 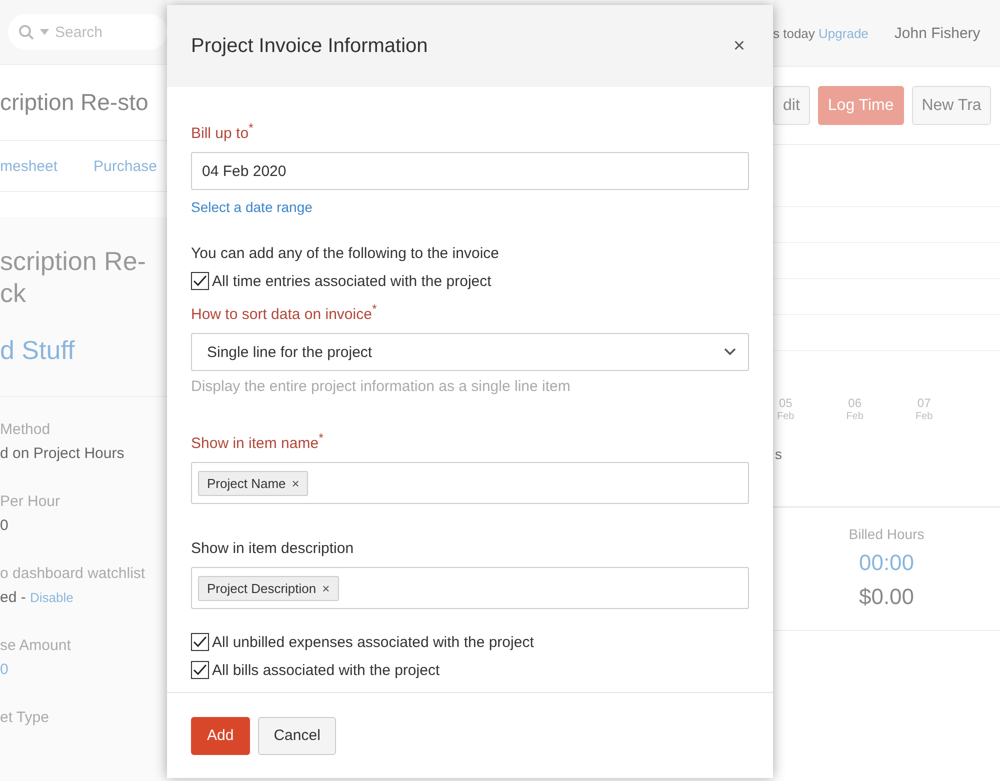 What do you see at coordinates (779, 455) in the screenshot?
I see `legend-text: s` at bounding box center [779, 455].